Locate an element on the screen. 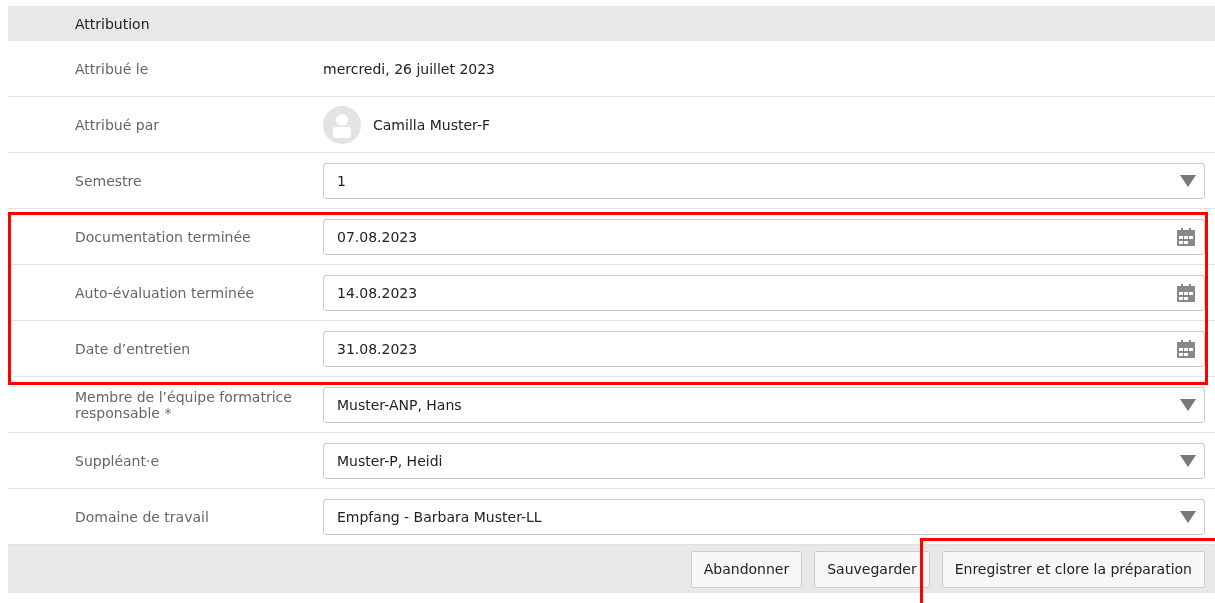 The width and height of the screenshot is (1215, 603). section-header: Attribution is located at coordinates (611, 23).